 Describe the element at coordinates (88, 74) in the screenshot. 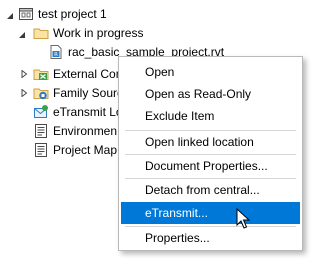

I see `tree-item-label: External Con` at that location.